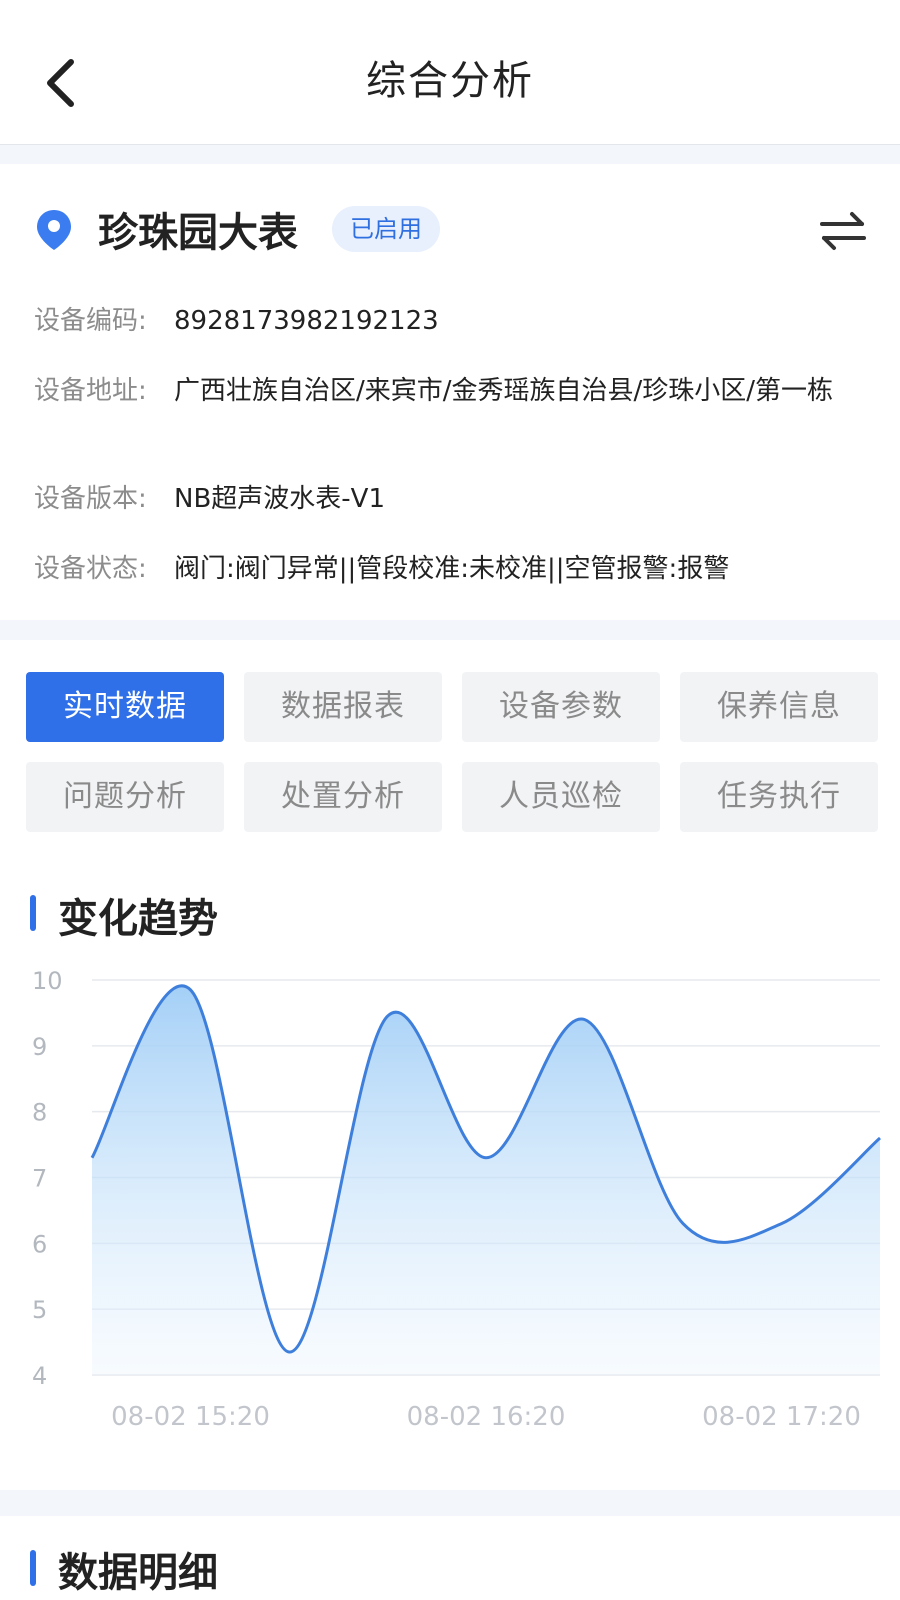 The width and height of the screenshot is (900, 1600). What do you see at coordinates (138, 1573) in the screenshot?
I see `detail-section-title: 数据明细` at bounding box center [138, 1573].